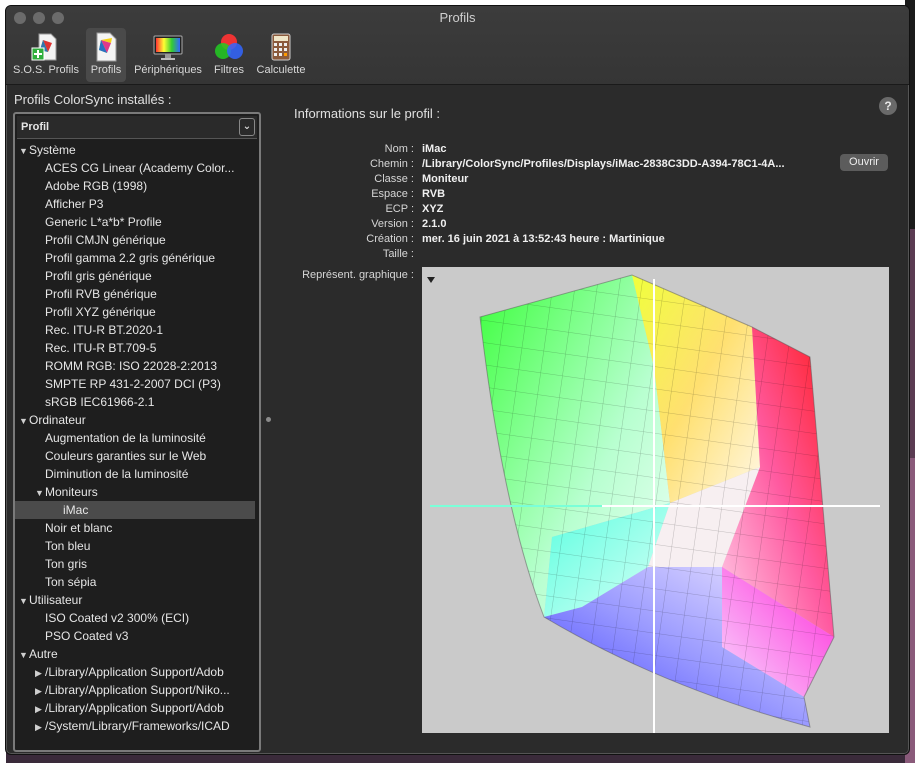  Describe the element at coordinates (100, 402) in the screenshot. I see `tree-row-label: sRGB IEC61966-2.1` at that location.